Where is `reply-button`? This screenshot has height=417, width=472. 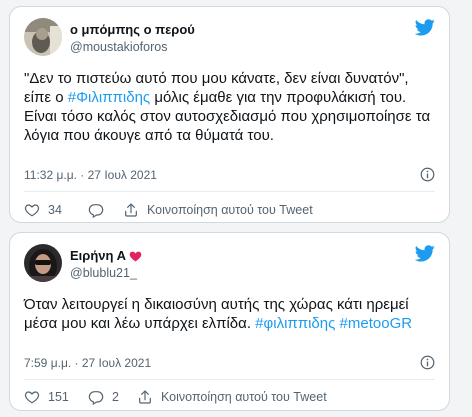
reply-button is located at coordinates (105, 210).